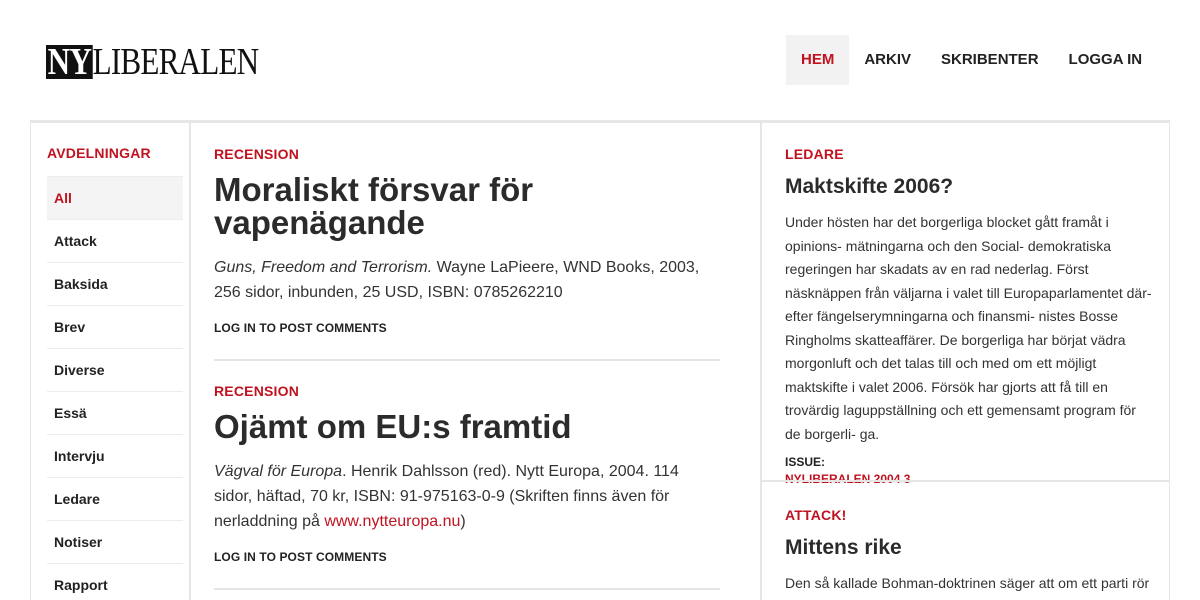 This screenshot has height=600, width=1200. Describe the element at coordinates (805, 462) in the screenshot. I see `issue-label: ISSUE:` at that location.